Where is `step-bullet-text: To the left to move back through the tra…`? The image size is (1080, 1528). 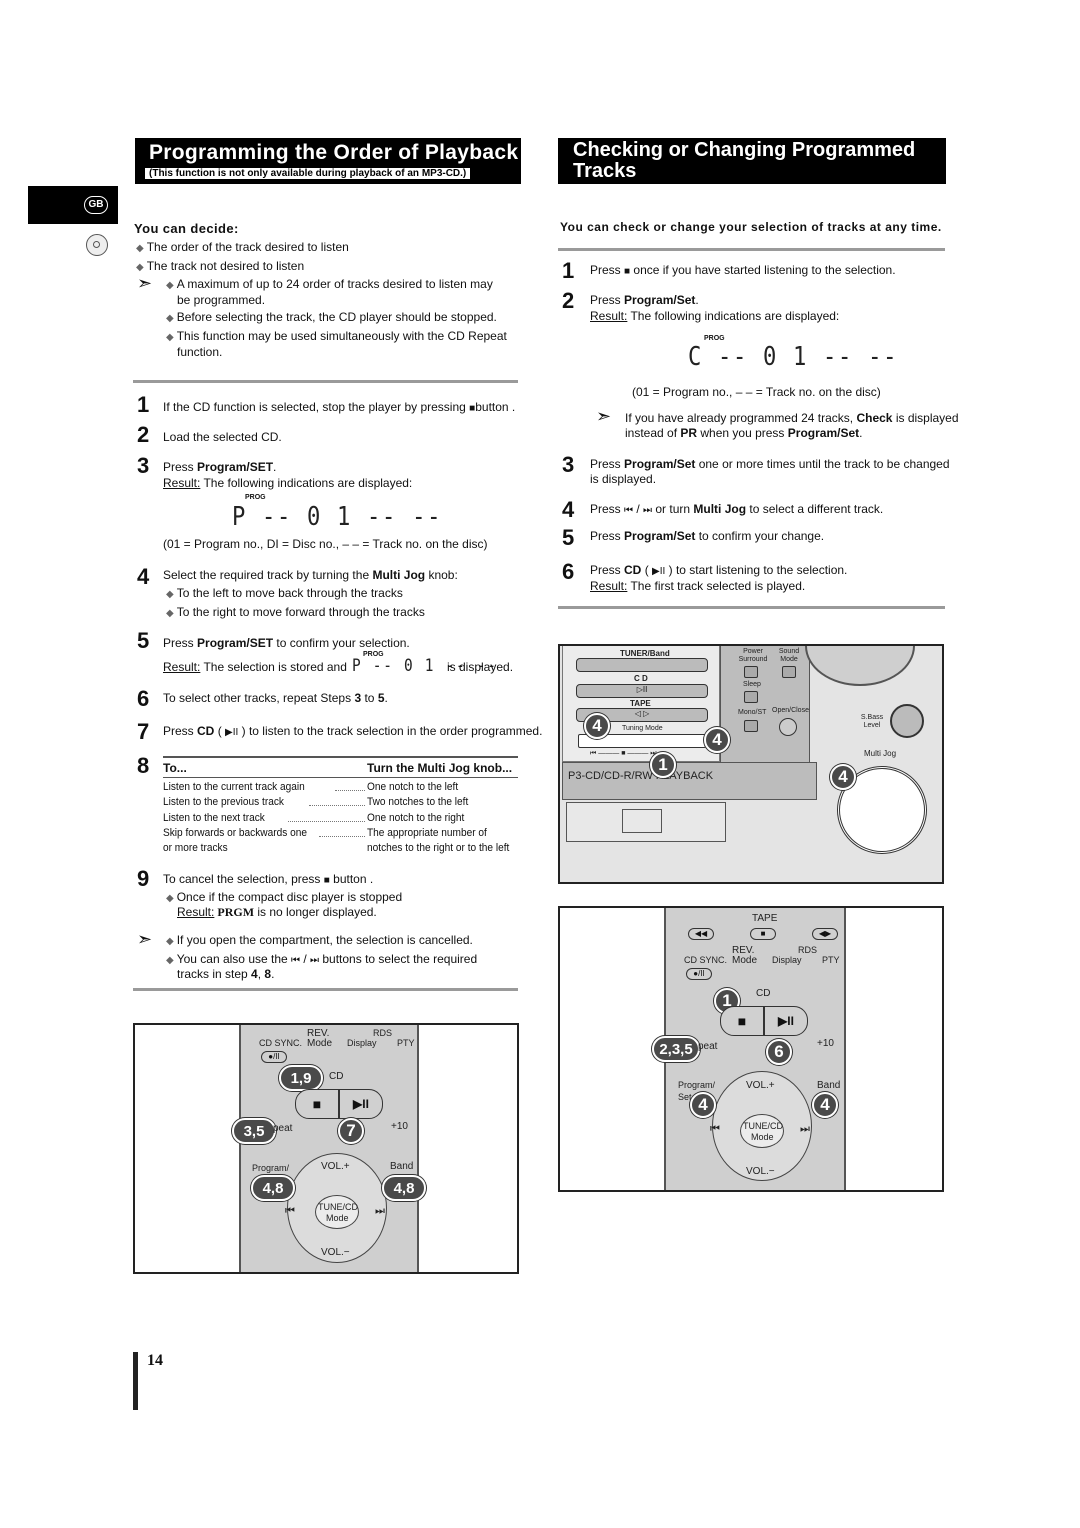
step-bullet-text: To the left to move back through the tra… is located at coordinates (289, 593).